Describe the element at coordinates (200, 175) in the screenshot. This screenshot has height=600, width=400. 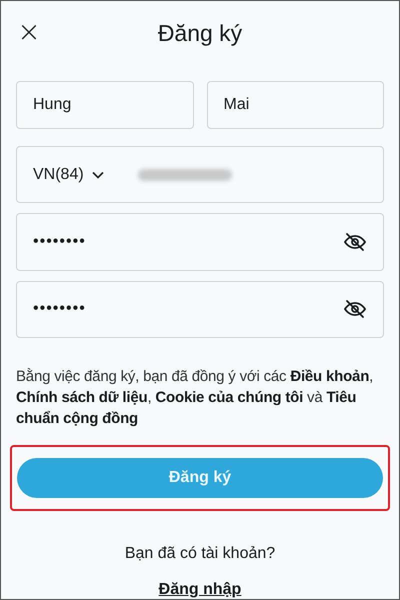
I see `phone-field: VN(84)` at that location.